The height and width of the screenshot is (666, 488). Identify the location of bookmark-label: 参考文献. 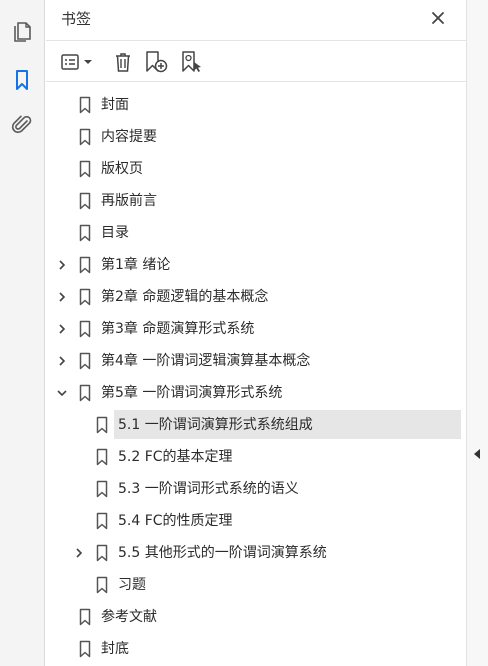
(129, 617).